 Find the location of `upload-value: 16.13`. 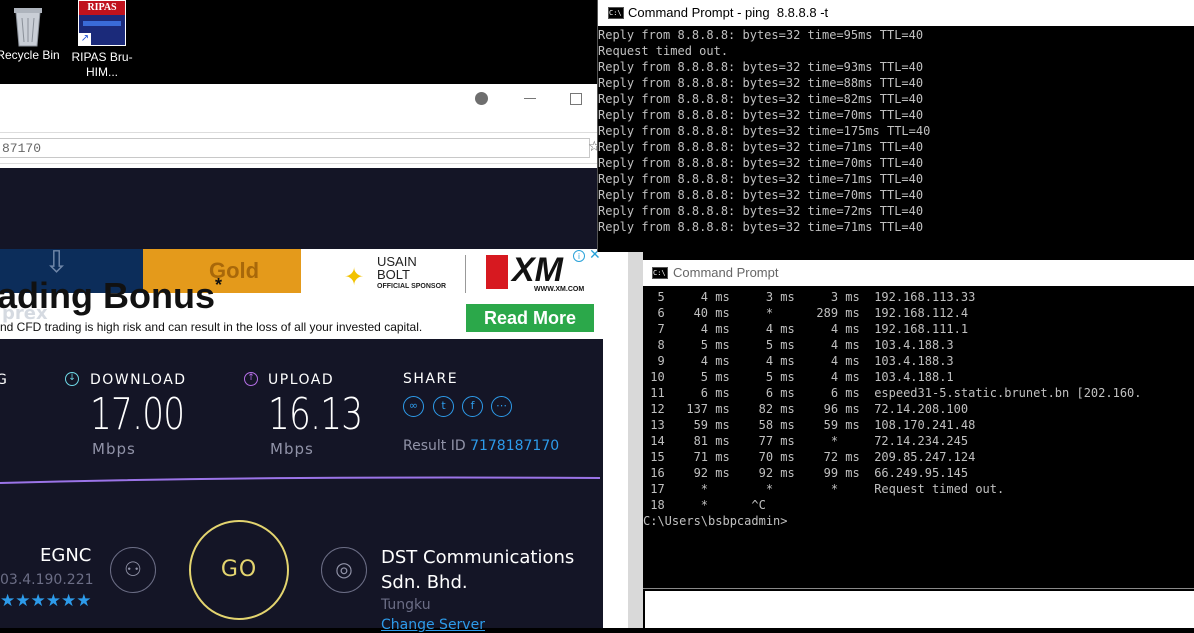

upload-value: 16.13 is located at coordinates (315, 414).